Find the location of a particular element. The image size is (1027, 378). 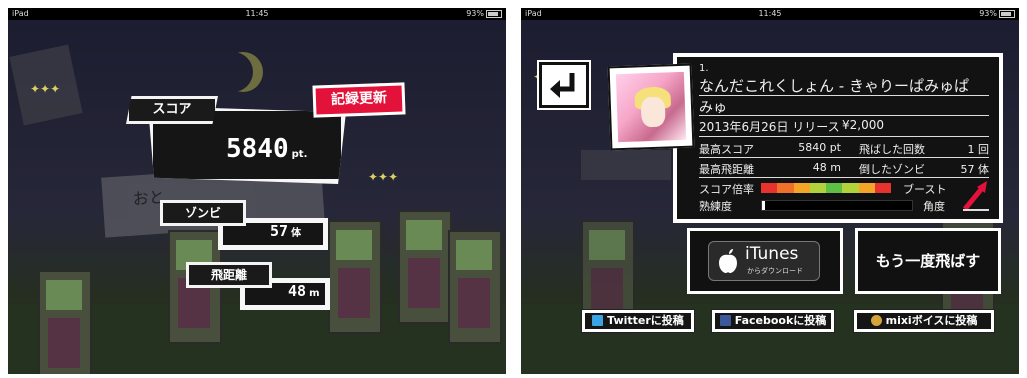

price: ¥2,000 is located at coordinates (863, 125).